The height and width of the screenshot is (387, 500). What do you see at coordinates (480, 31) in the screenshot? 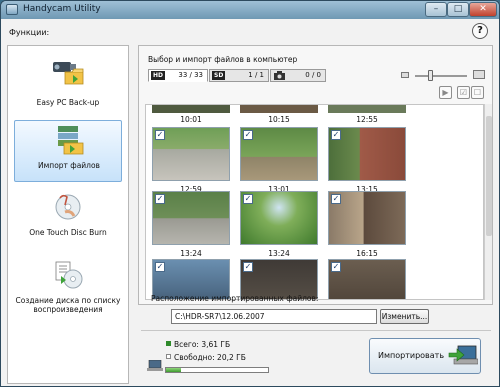
I see `help-button: ?` at bounding box center [480, 31].